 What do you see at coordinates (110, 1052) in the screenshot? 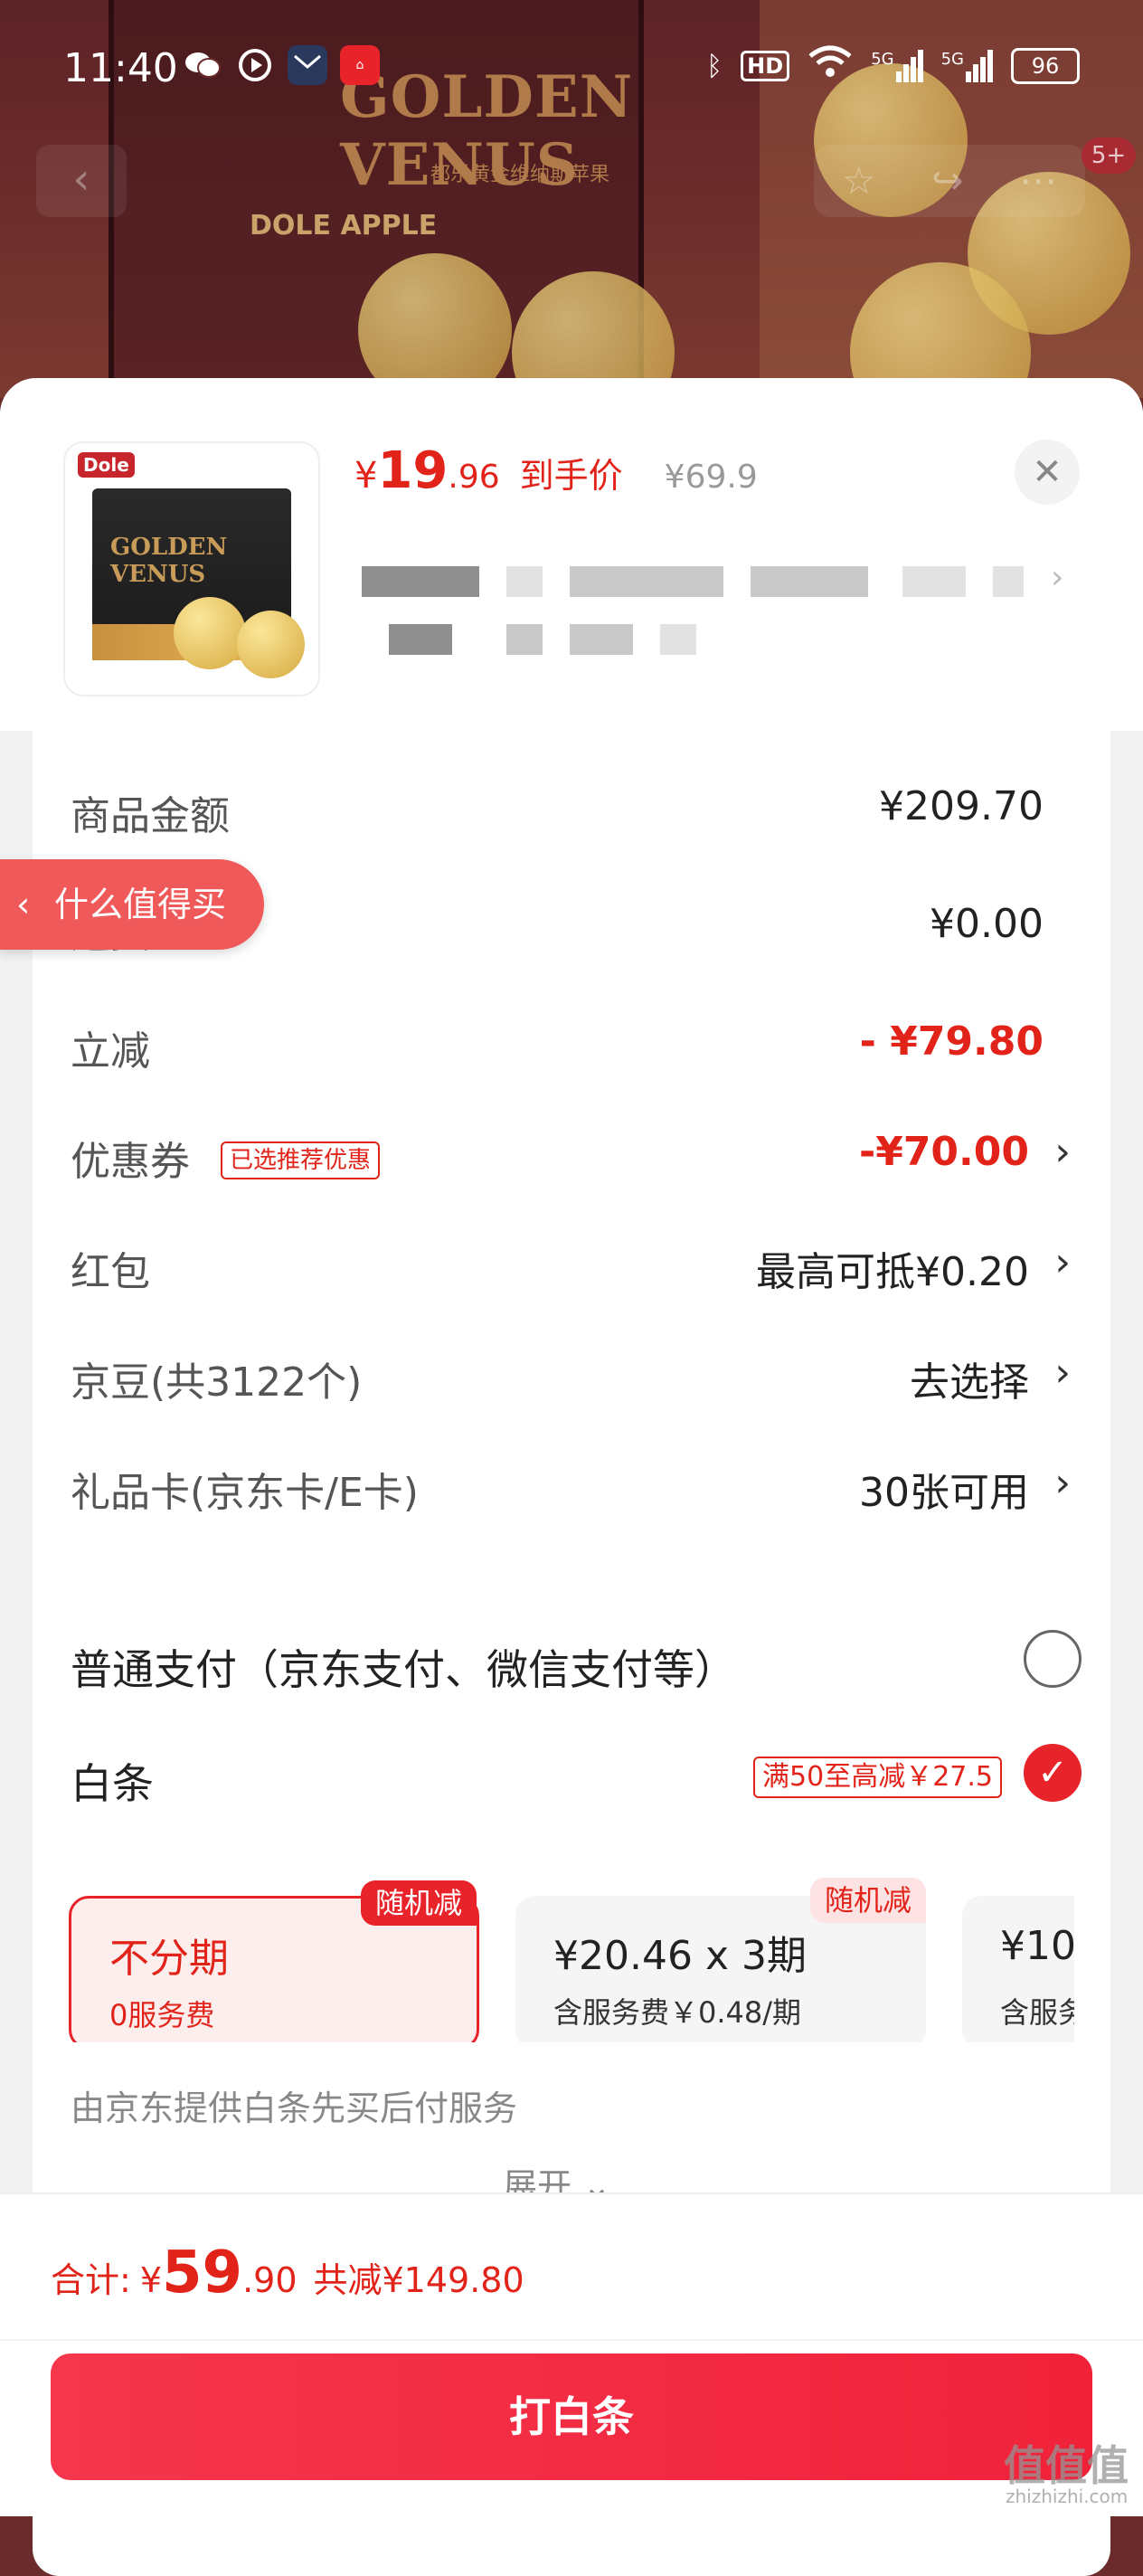
I see `discount-label: 立减` at bounding box center [110, 1052].